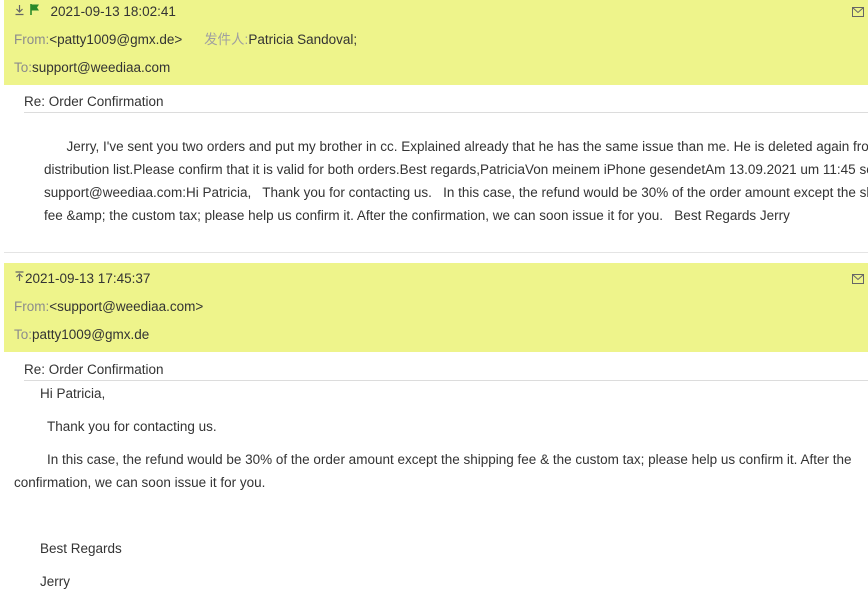 The image size is (868, 605). I want to click on upload-arrow-icon, so click(19, 279).